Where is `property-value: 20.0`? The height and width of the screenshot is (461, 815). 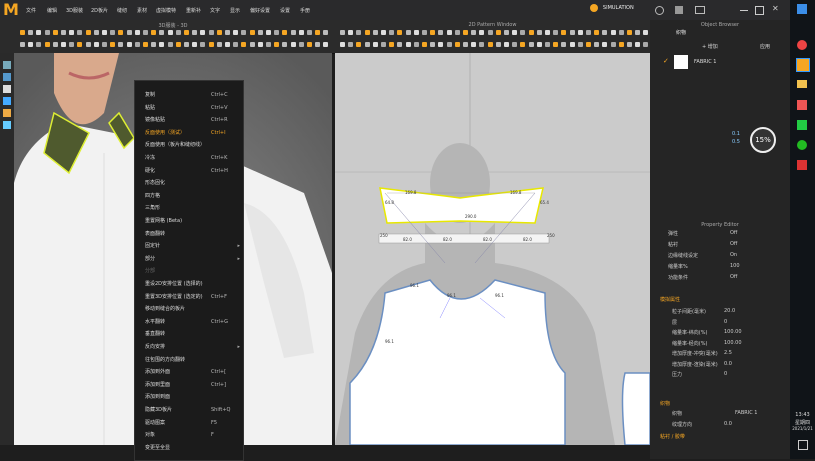
property-value: 20.0 is located at coordinates (729, 311).